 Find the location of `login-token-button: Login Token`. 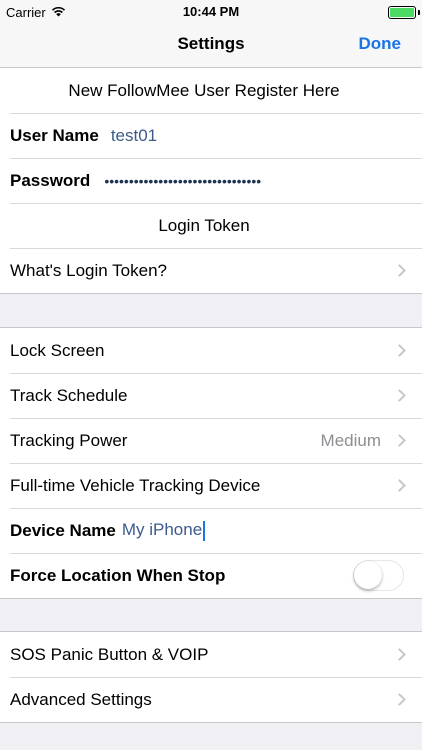

login-token-button: Login Token is located at coordinates (211, 225).